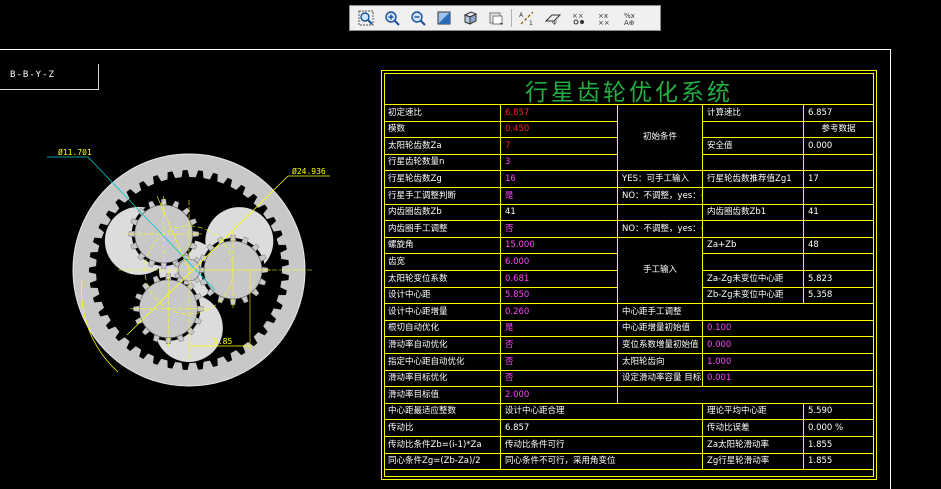 This screenshot has height=489, width=941. Describe the element at coordinates (442, 445) in the screenshot. I see `summary-label: 传动比条件Zb=(i-1)*Za` at that location.